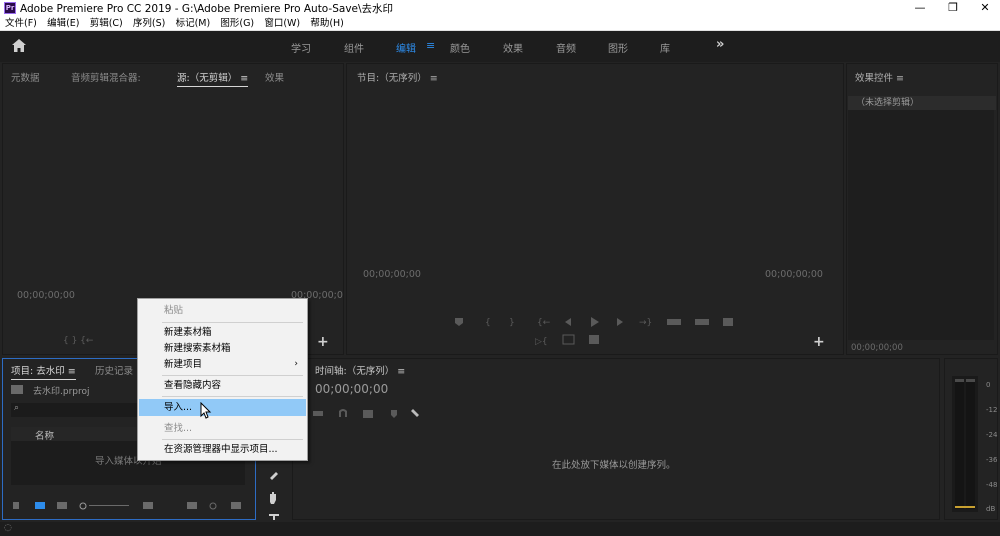 Image resolution: width=1000 pixels, height=536 pixels. I want to click on workspace-graphics: 图形, so click(618, 47).